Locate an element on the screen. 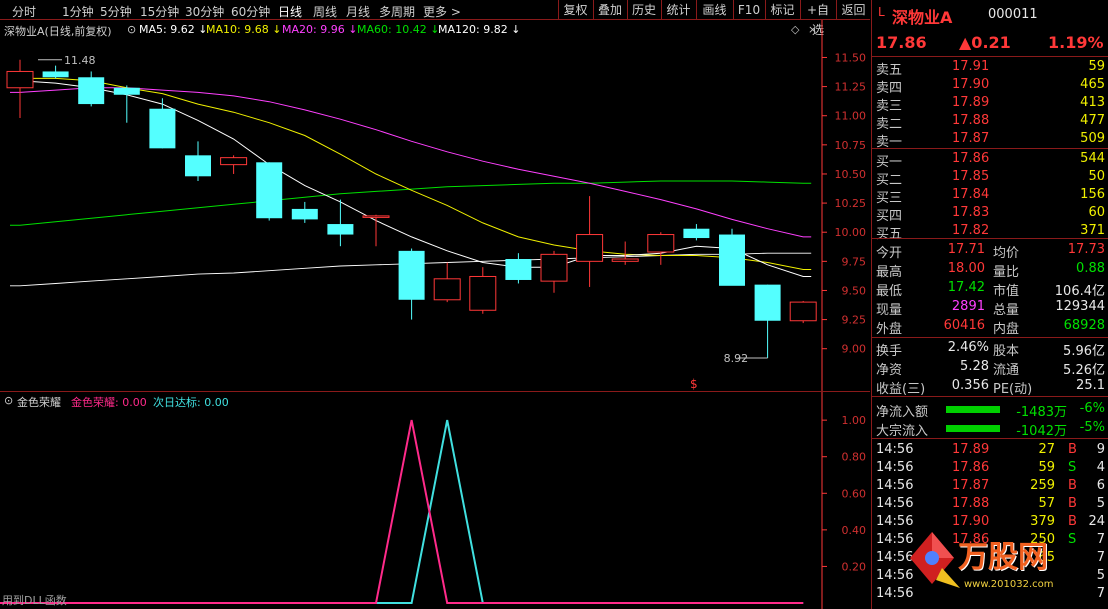  watermark-brand: 万股网 is located at coordinates (1003, 557).